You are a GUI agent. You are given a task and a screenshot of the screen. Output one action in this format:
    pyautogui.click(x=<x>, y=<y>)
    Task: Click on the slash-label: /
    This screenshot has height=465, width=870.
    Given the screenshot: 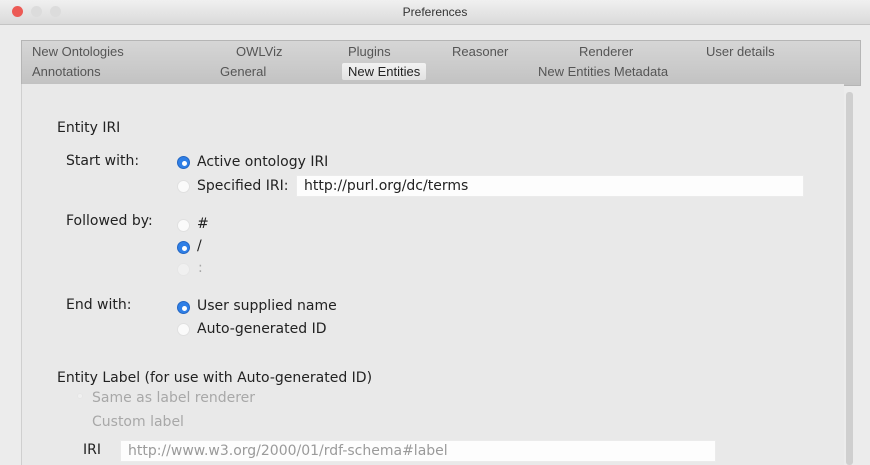 What is the action you would take?
    pyautogui.click(x=199, y=246)
    